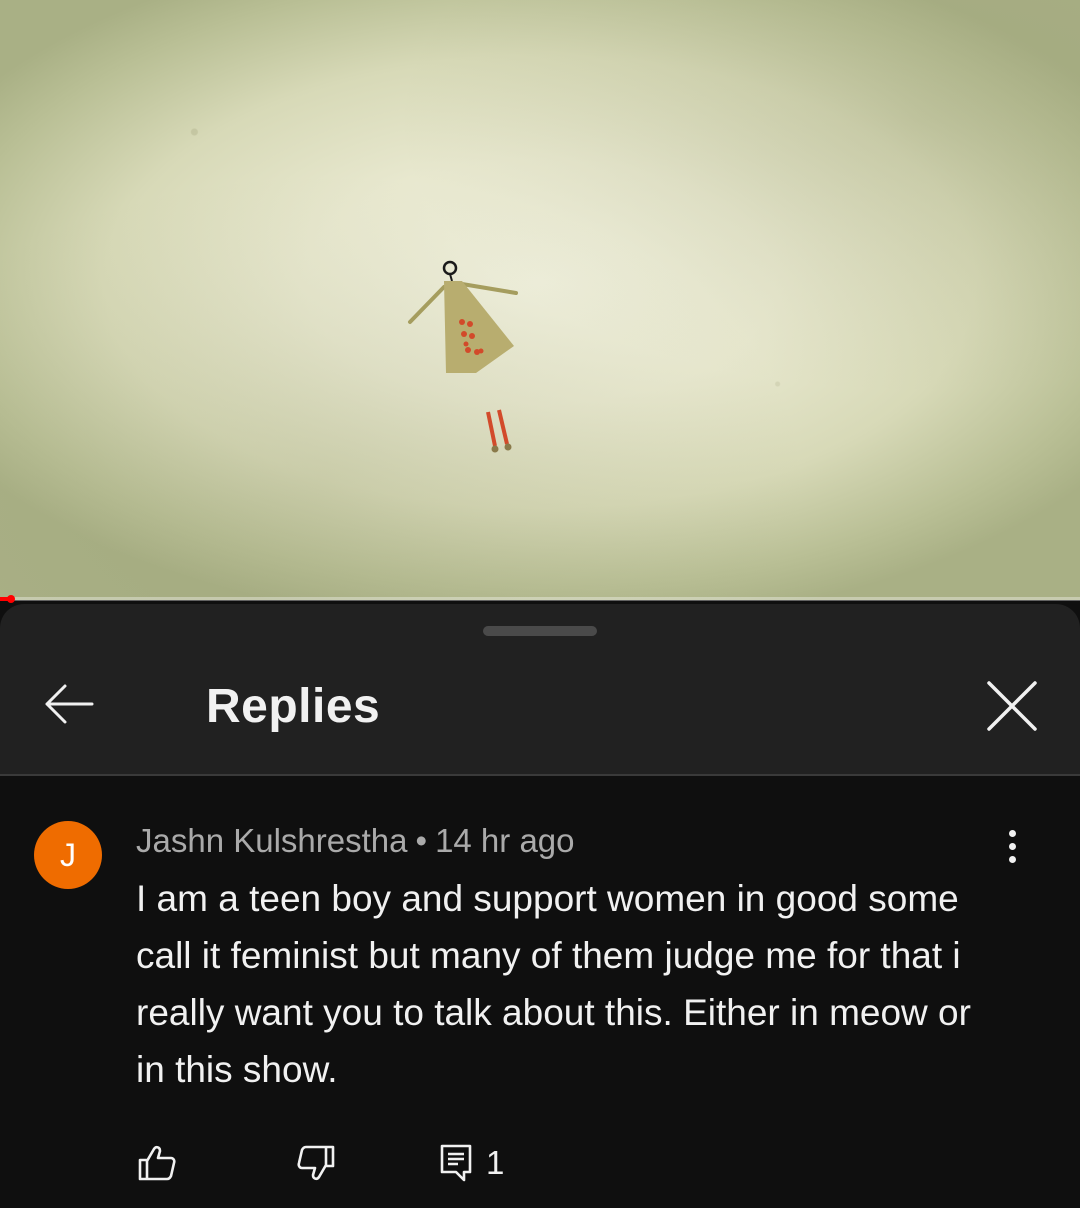  Describe the element at coordinates (540, 631) in the screenshot. I see `drag-handle` at that location.